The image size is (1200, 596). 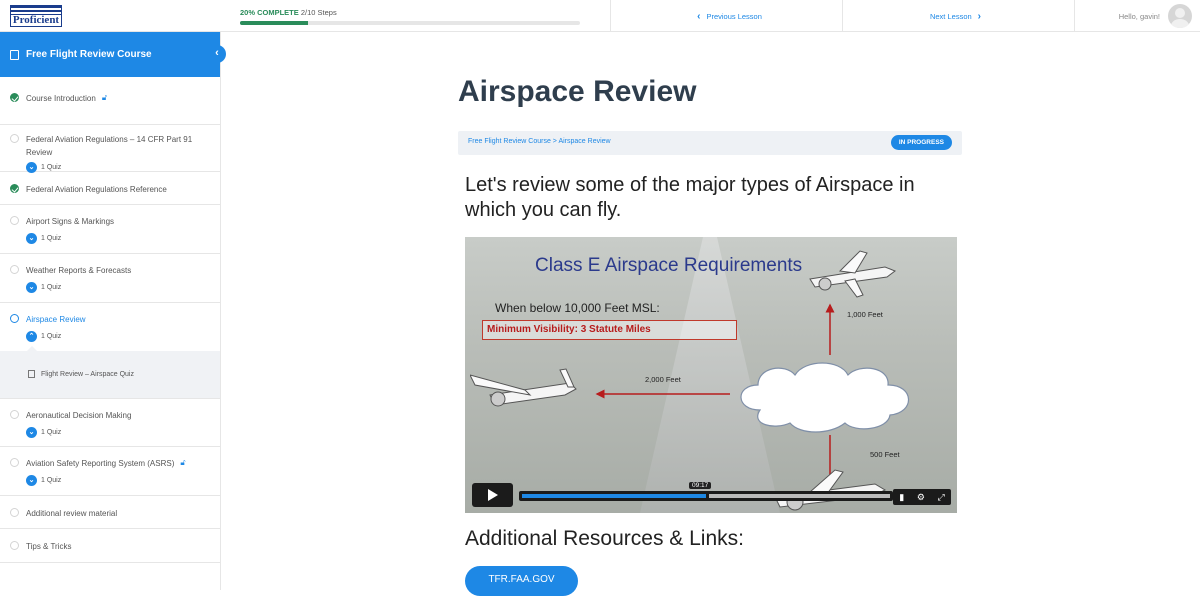 What do you see at coordinates (110, 546) in the screenshot?
I see `sidebar-item-tips-tricks: Tips & Tricks` at bounding box center [110, 546].